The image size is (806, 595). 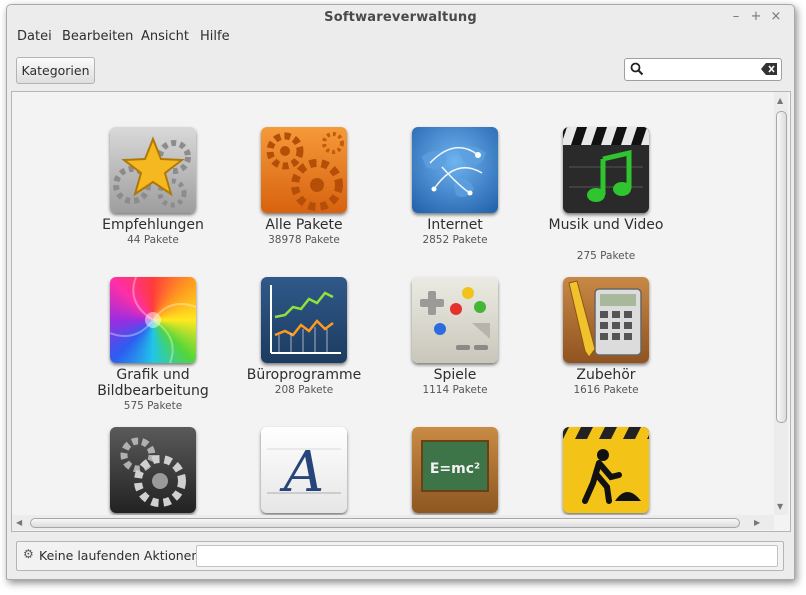 What do you see at coordinates (304, 170) in the screenshot?
I see `orange-gears-icon` at bounding box center [304, 170].